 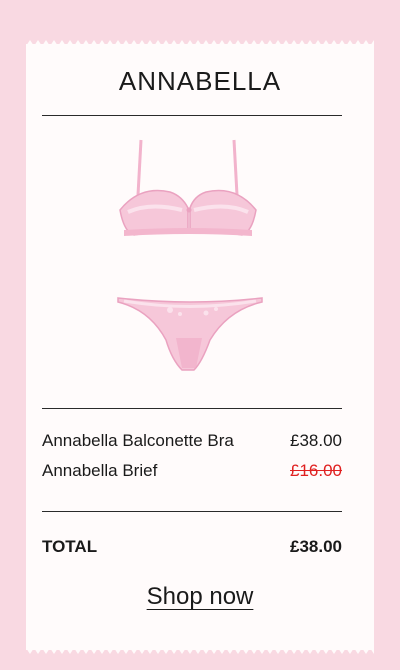 I want to click on total-label: TOTAL, so click(x=70, y=546).